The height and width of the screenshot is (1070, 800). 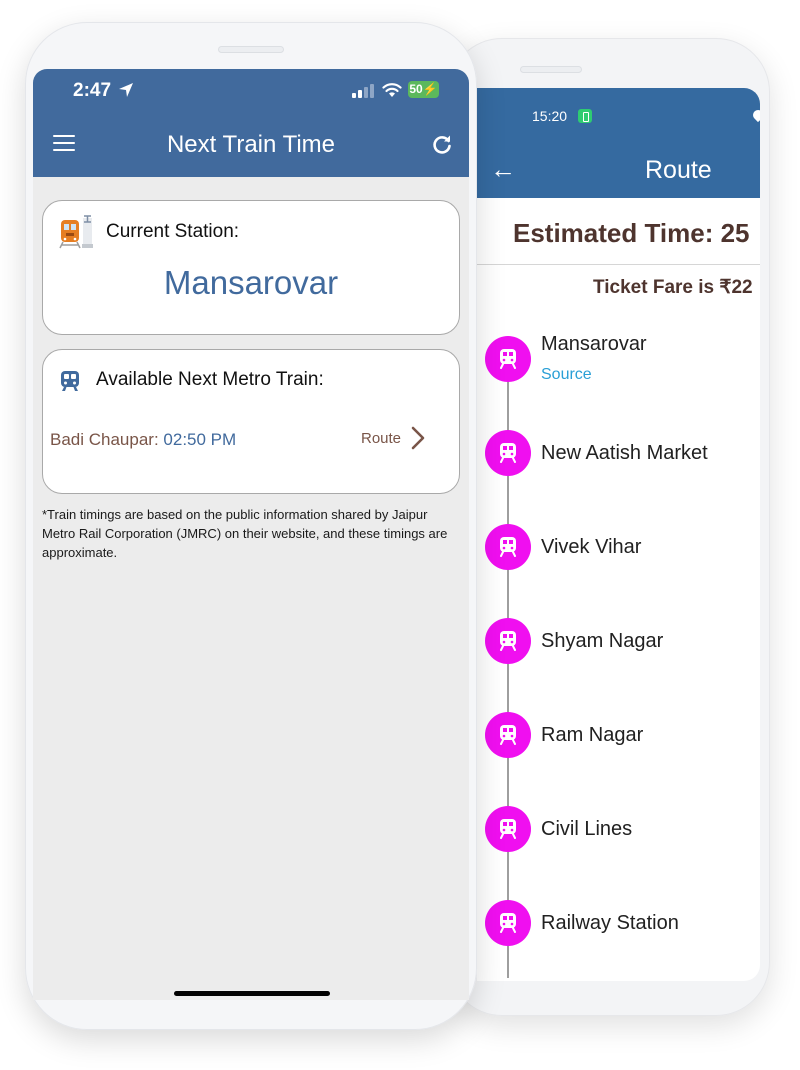 I want to click on route-status-time: 15:20, so click(x=550, y=116).